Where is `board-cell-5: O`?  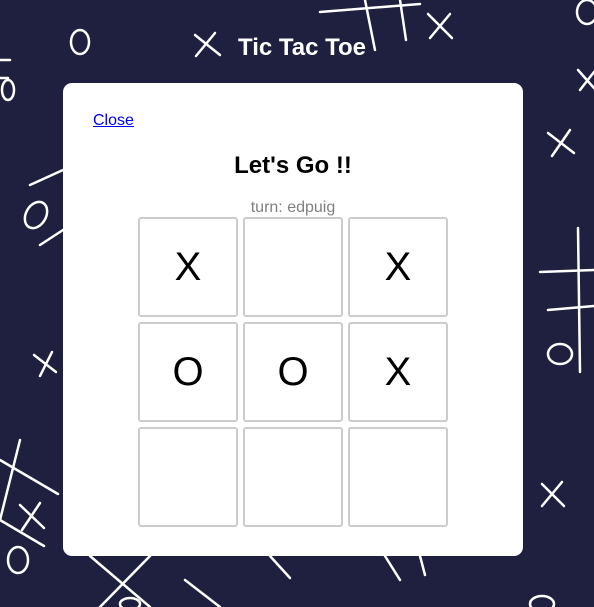 board-cell-5: O is located at coordinates (293, 372).